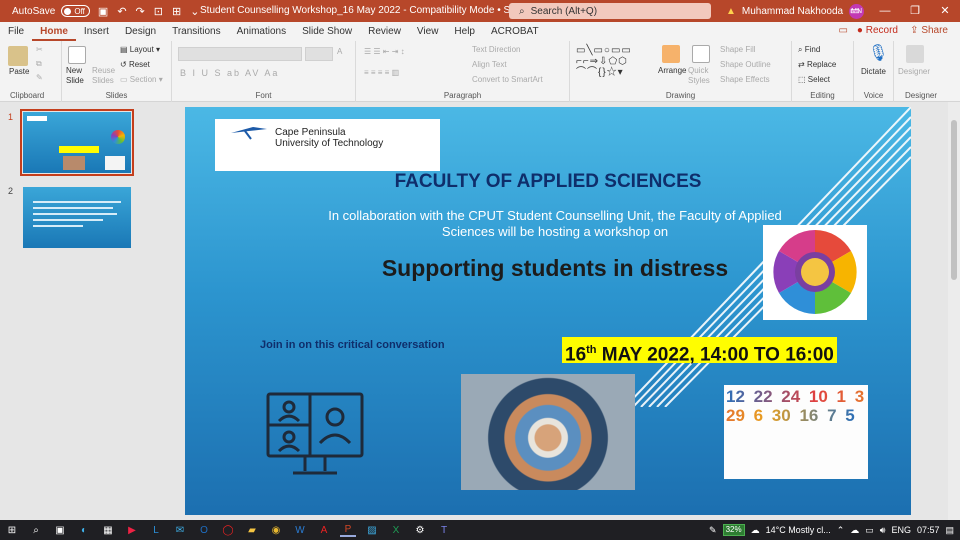 The height and width of the screenshot is (540, 960). Describe the element at coordinates (814, 79) in the screenshot. I see `select-button: ⬚ Select` at that location.